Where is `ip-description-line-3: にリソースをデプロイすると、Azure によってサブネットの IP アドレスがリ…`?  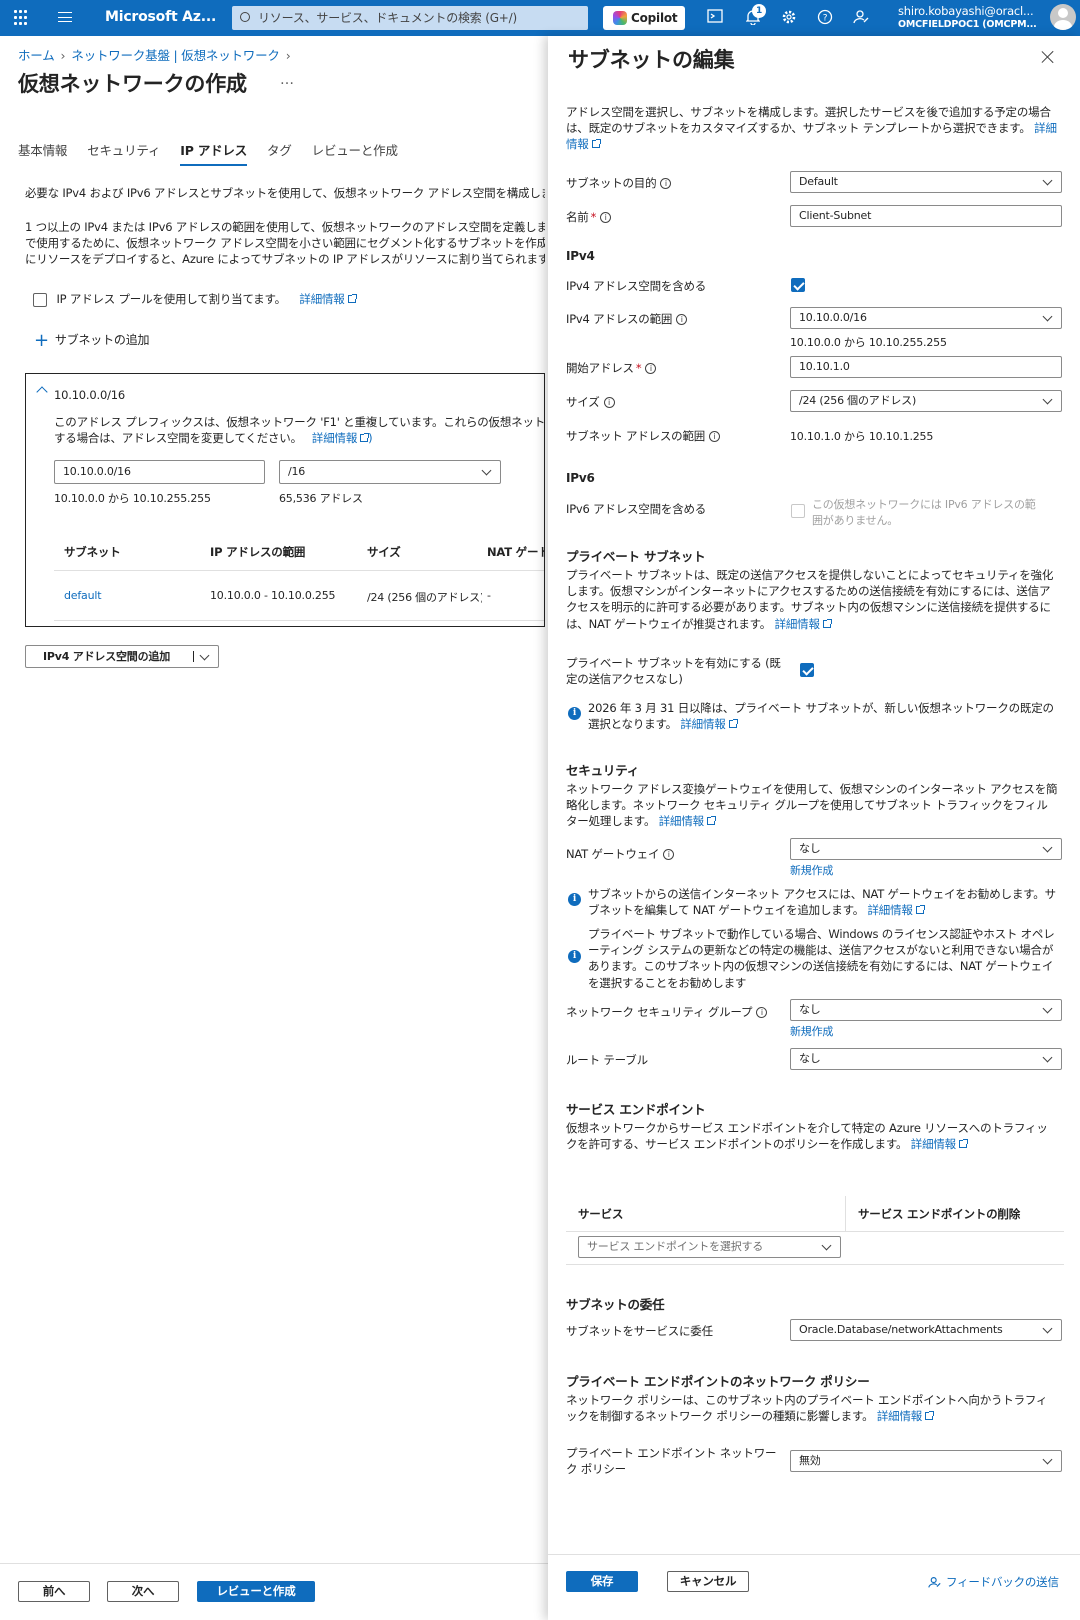 ip-description-line-3: にリソースをデプロイすると、Azure によってサブネットの IP アドレスがリ… is located at coordinates (285, 259).